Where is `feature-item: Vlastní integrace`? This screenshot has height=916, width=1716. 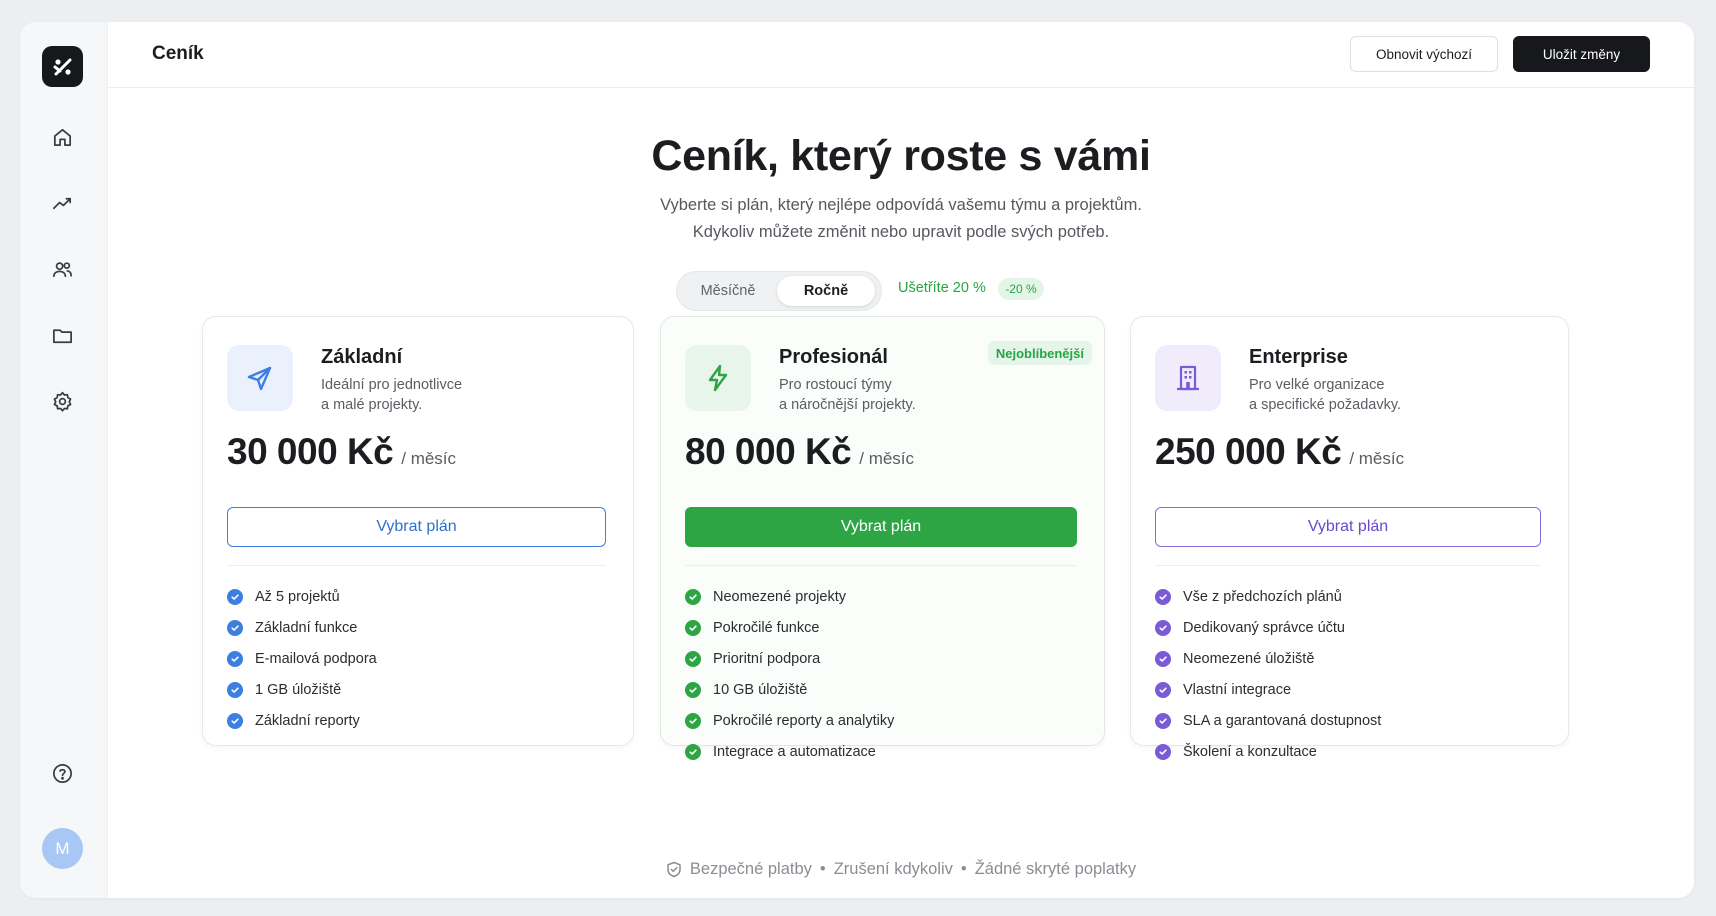
feature-item: Vlastní integrace is located at coordinates (1268, 689).